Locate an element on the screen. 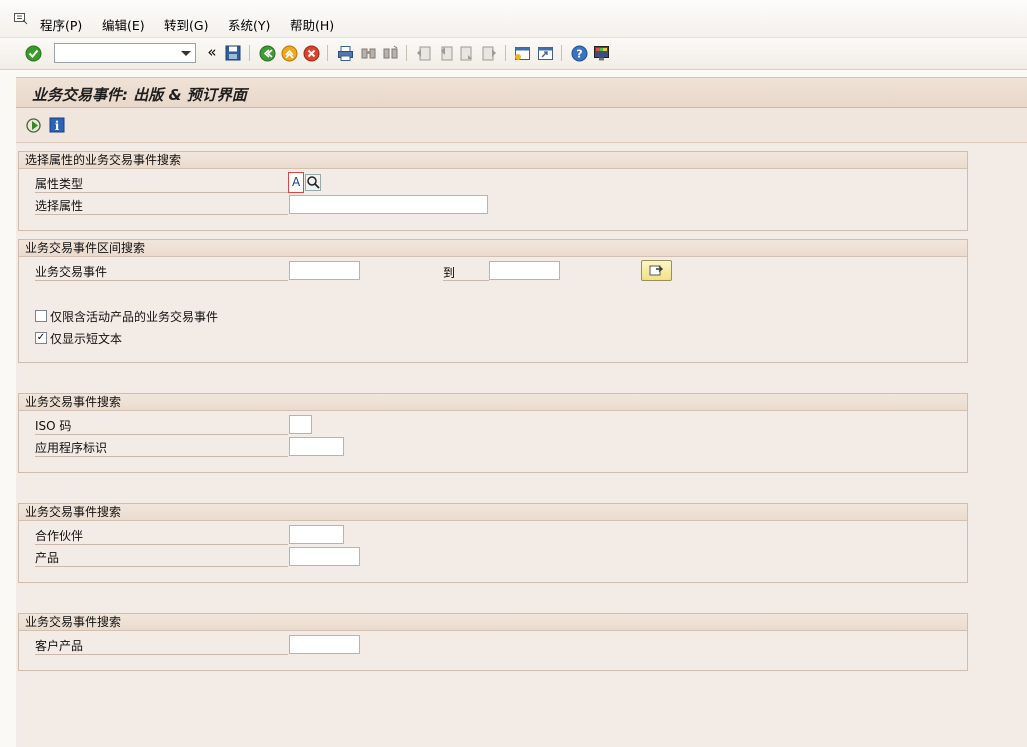  next-page-icon is located at coordinates (467, 53).